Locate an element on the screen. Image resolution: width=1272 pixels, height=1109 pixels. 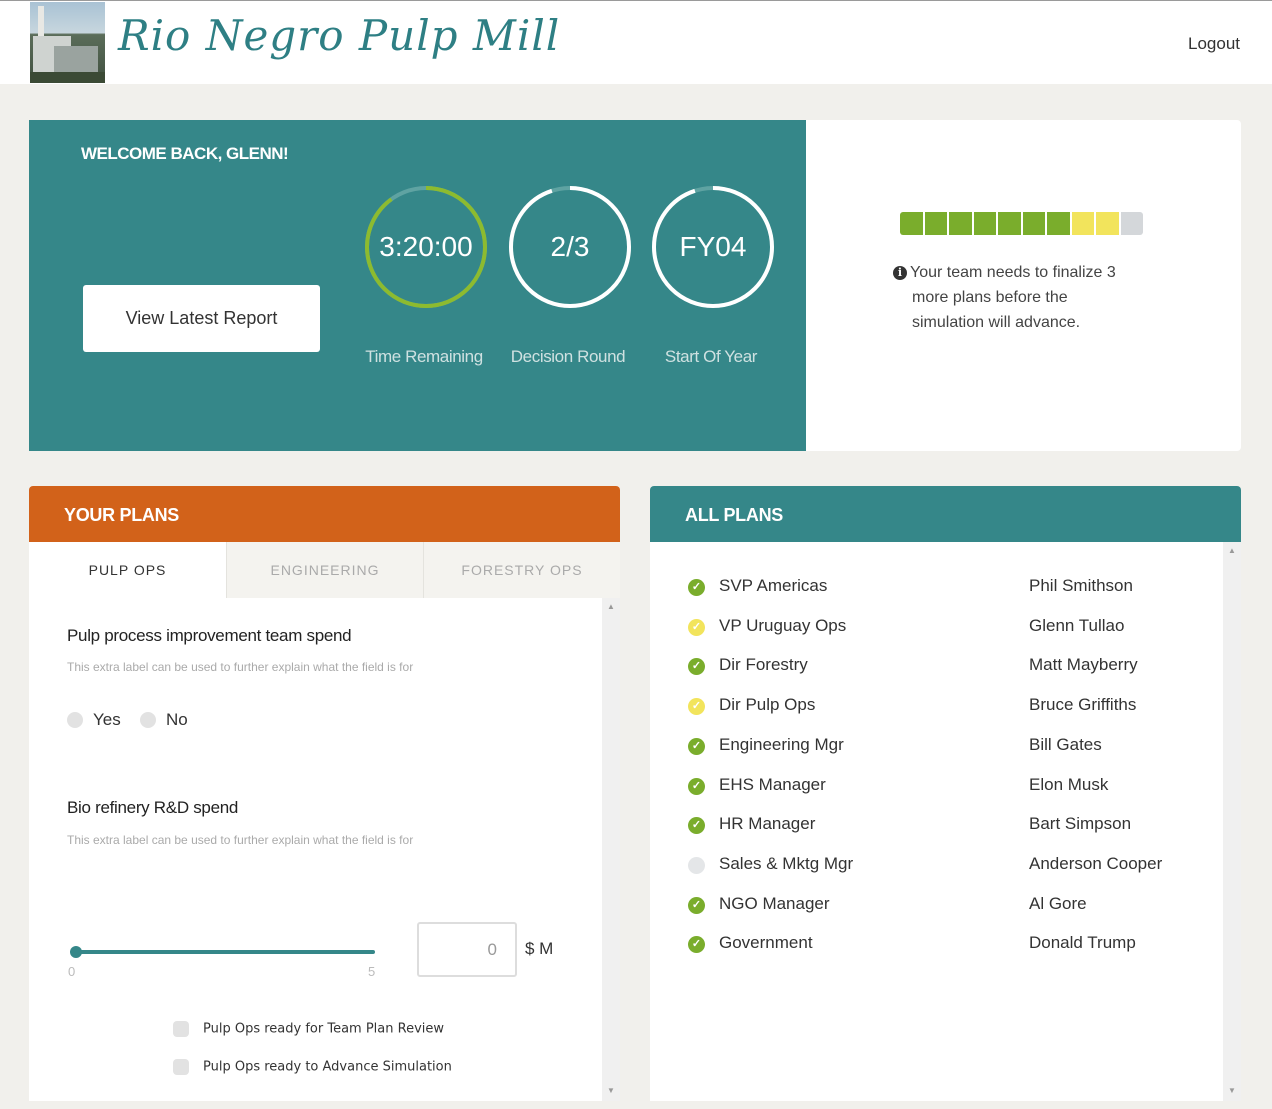
slider-max-label: 5 is located at coordinates (372, 971).